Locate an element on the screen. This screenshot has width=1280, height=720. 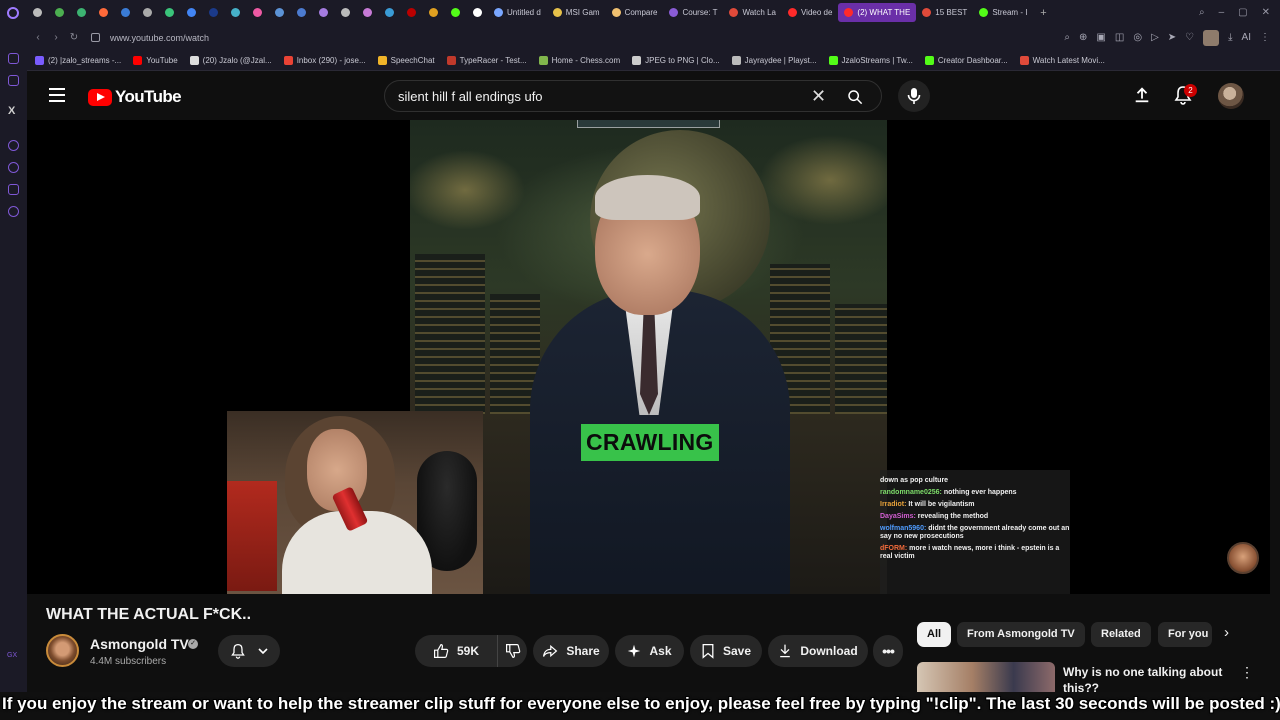
play-icon: ▷ is located at coordinates (1155, 37).